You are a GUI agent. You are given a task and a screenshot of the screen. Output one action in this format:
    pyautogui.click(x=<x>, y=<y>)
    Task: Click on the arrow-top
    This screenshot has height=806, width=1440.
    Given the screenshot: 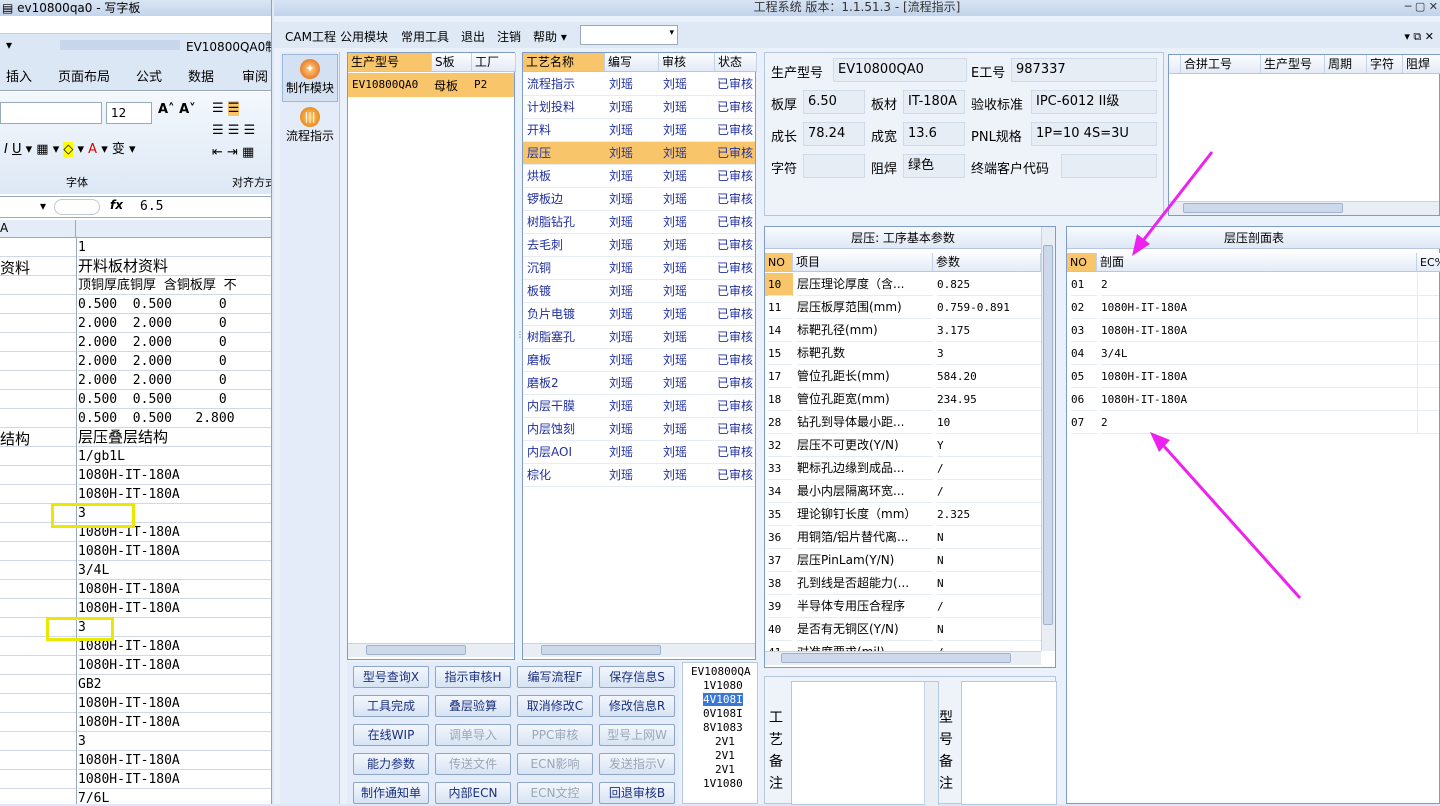 What is the action you would take?
    pyautogui.click(x=1173, y=203)
    